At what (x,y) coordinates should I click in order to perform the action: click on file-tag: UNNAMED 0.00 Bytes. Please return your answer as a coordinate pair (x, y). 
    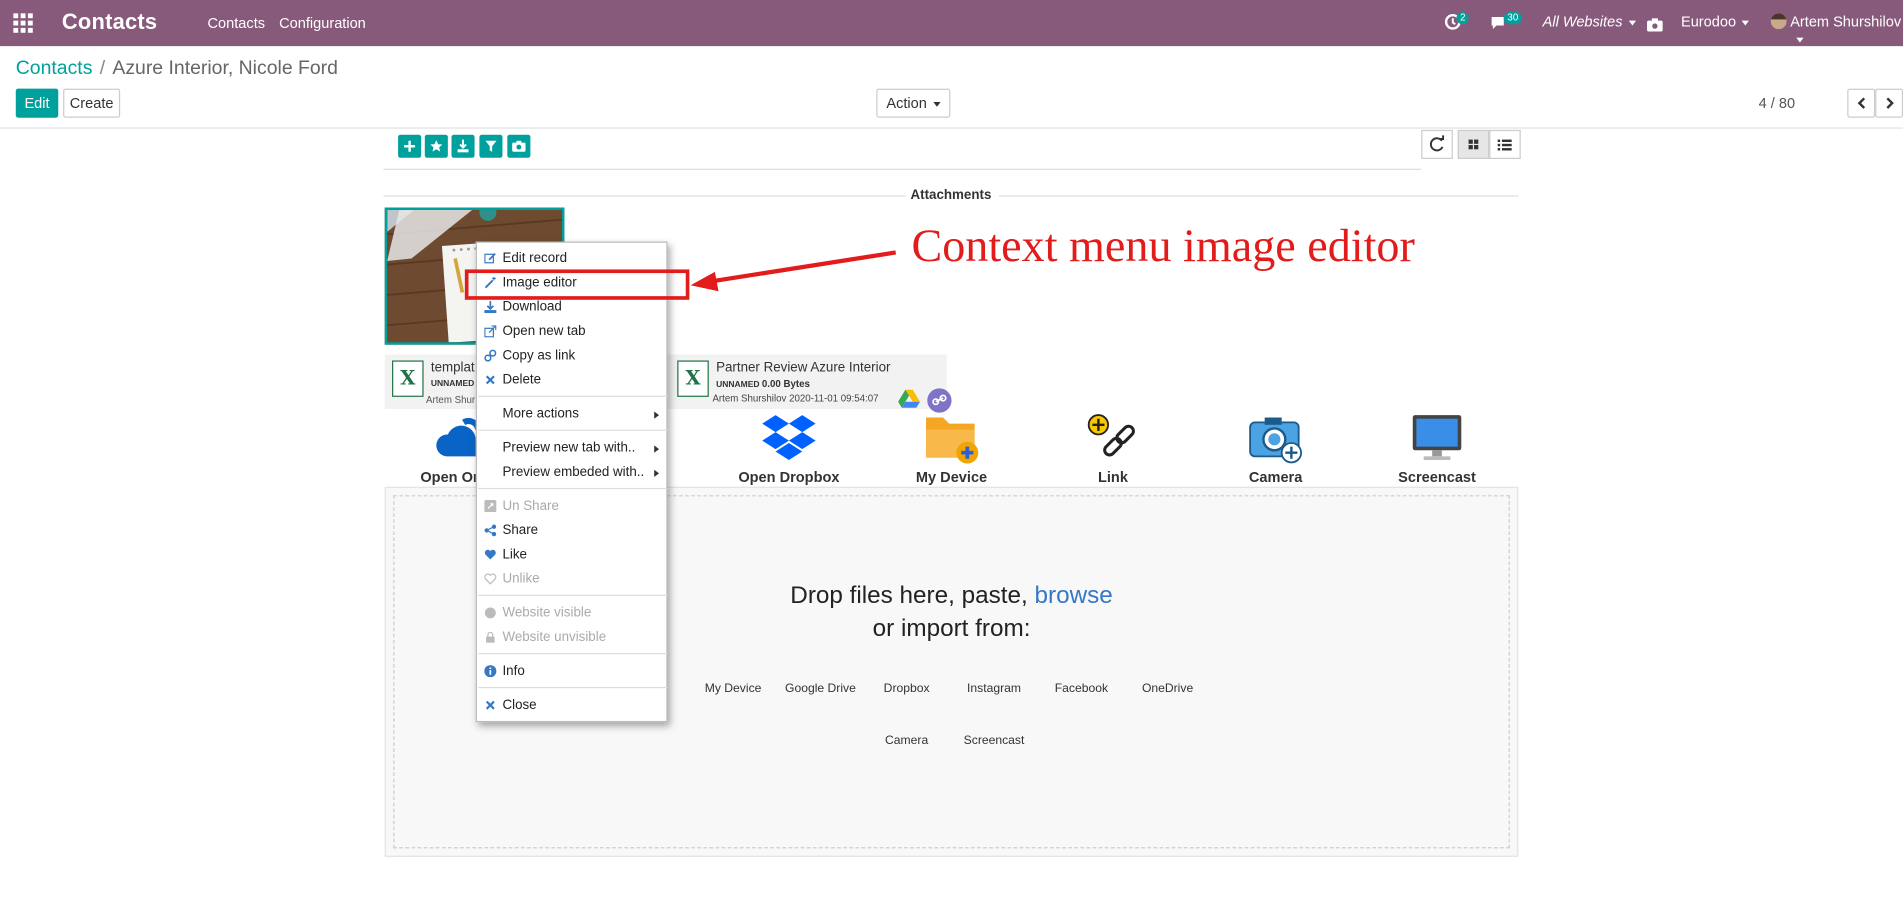
    Looking at the image, I should click on (763, 384).